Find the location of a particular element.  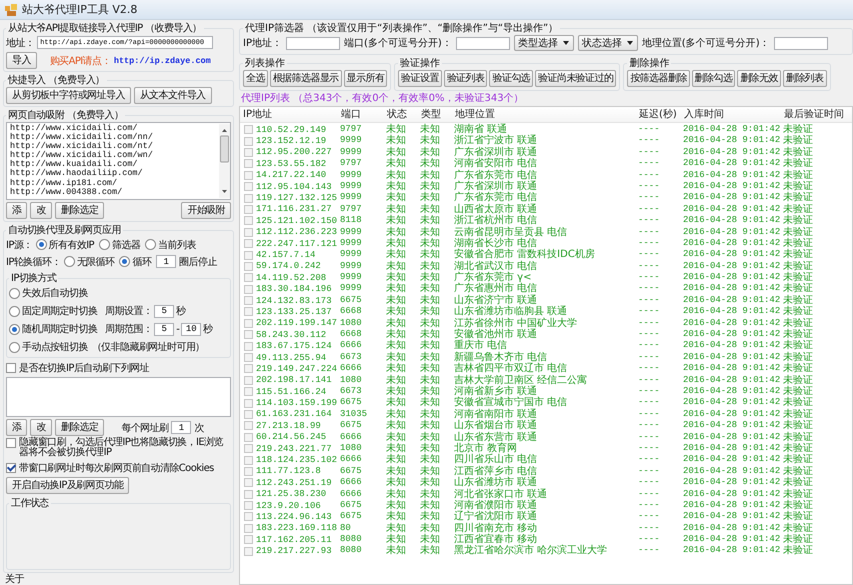

url-item: http://www.xicidaili.com/ is located at coordinates (74, 129).